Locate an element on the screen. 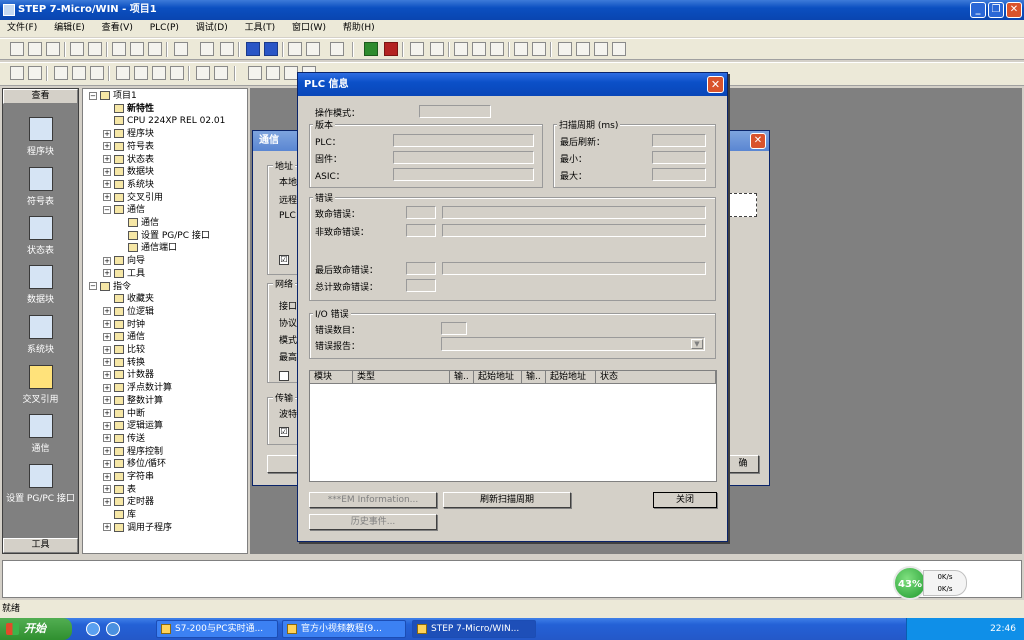  compile-icon is located at coordinates (207, 49).